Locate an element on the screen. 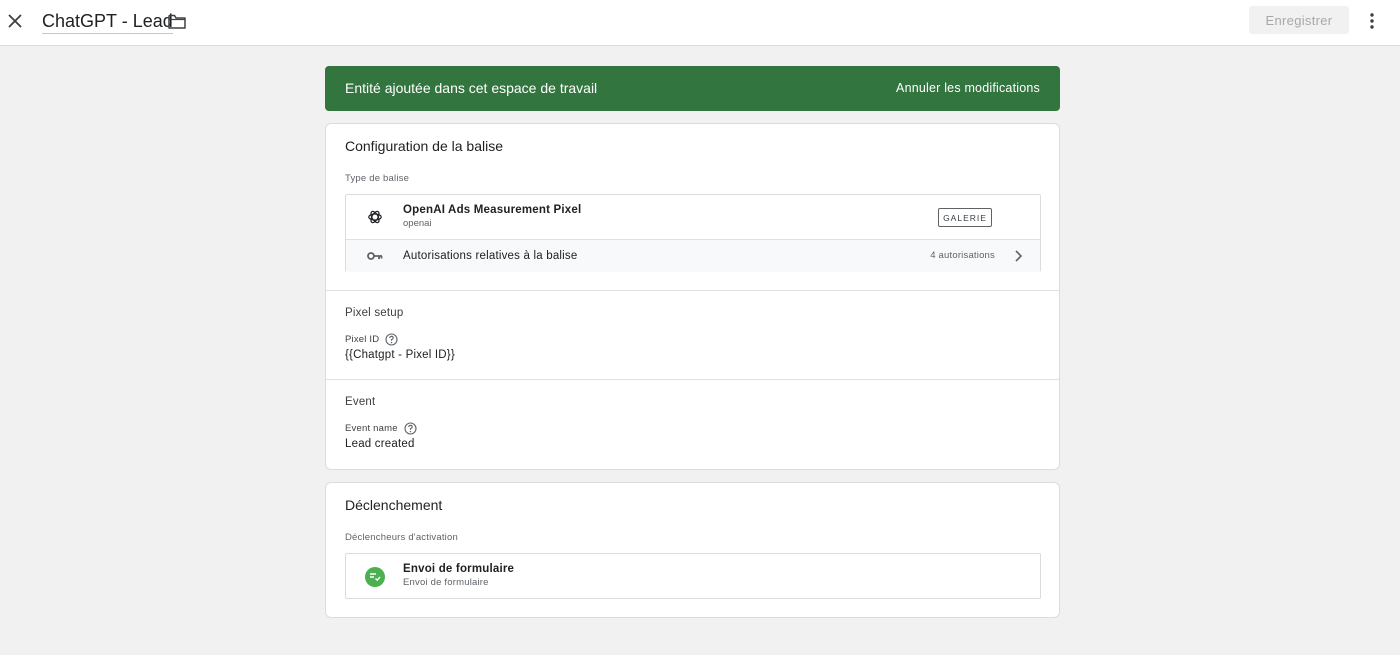 The width and height of the screenshot is (1400, 655). trigger-type: Envoi de formulaire is located at coordinates (446, 582).